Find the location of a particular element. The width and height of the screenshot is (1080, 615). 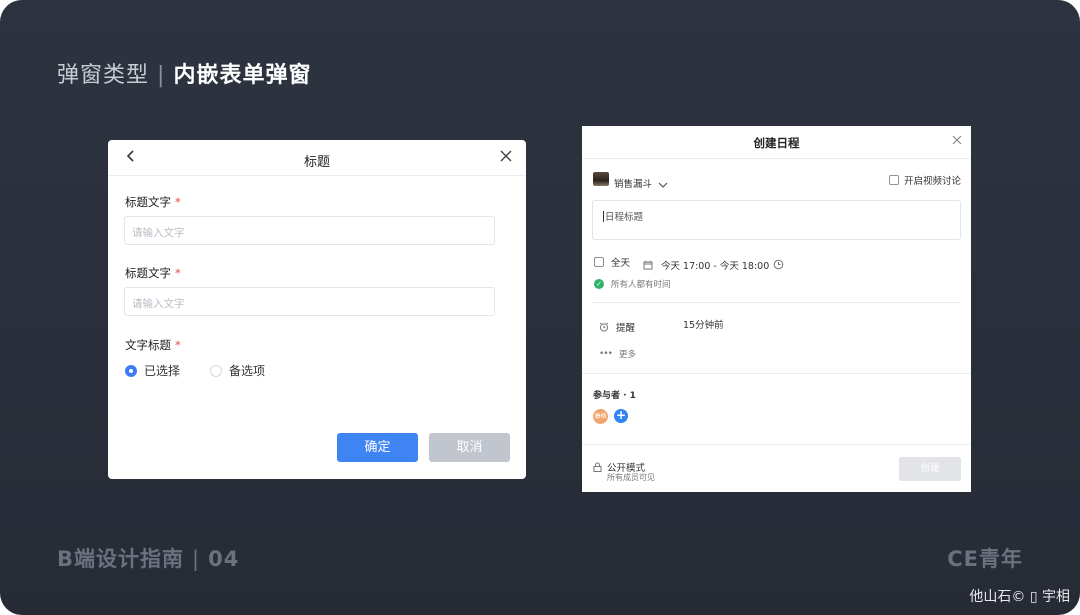

text-cursor is located at coordinates (603, 216).